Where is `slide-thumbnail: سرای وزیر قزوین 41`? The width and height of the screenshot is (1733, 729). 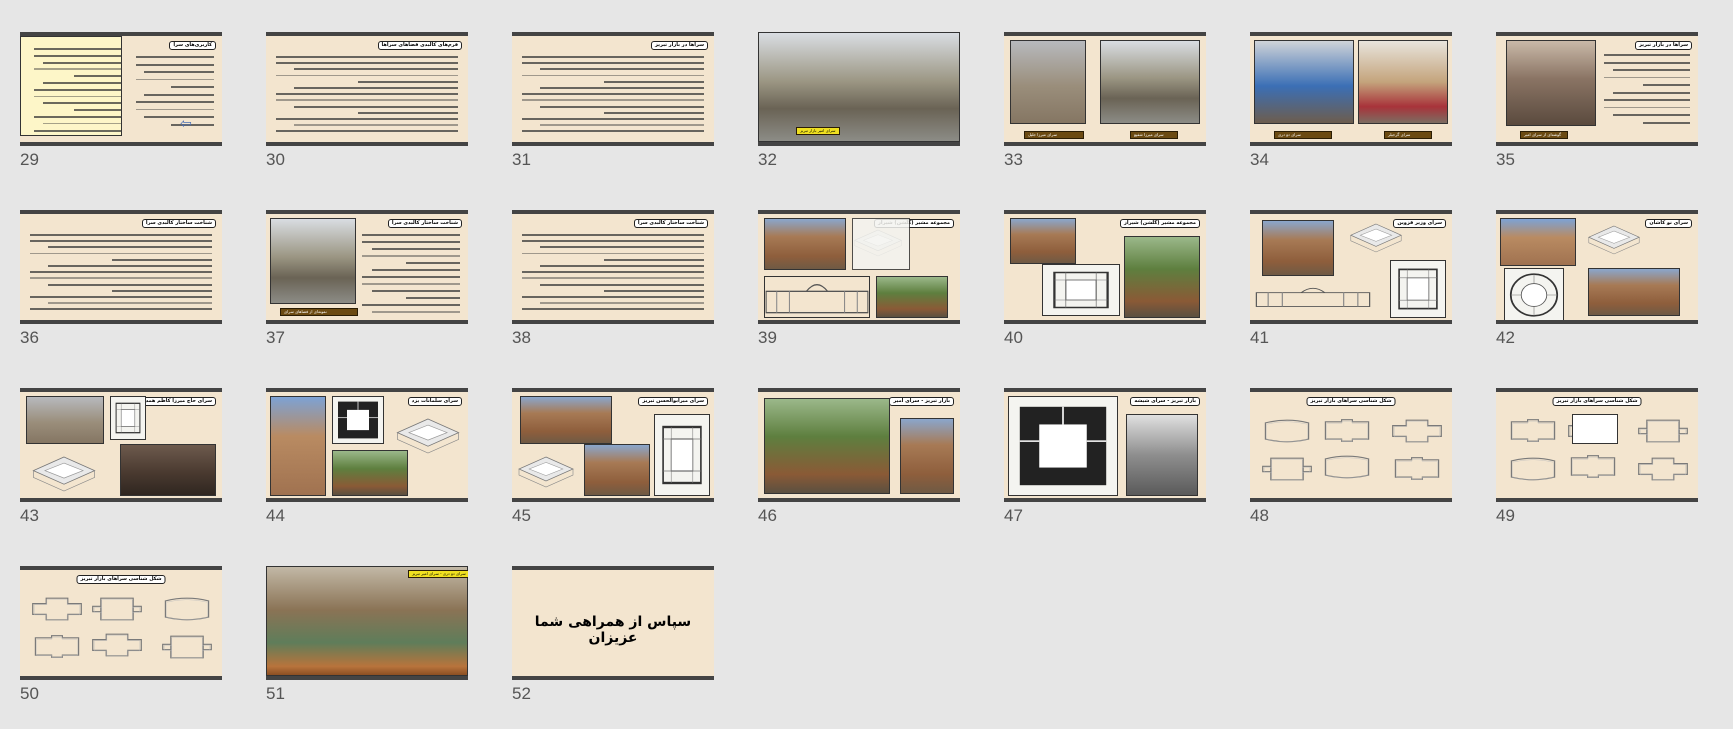 slide-thumbnail: سرای وزیر قزوین 41 is located at coordinates (1351, 280).